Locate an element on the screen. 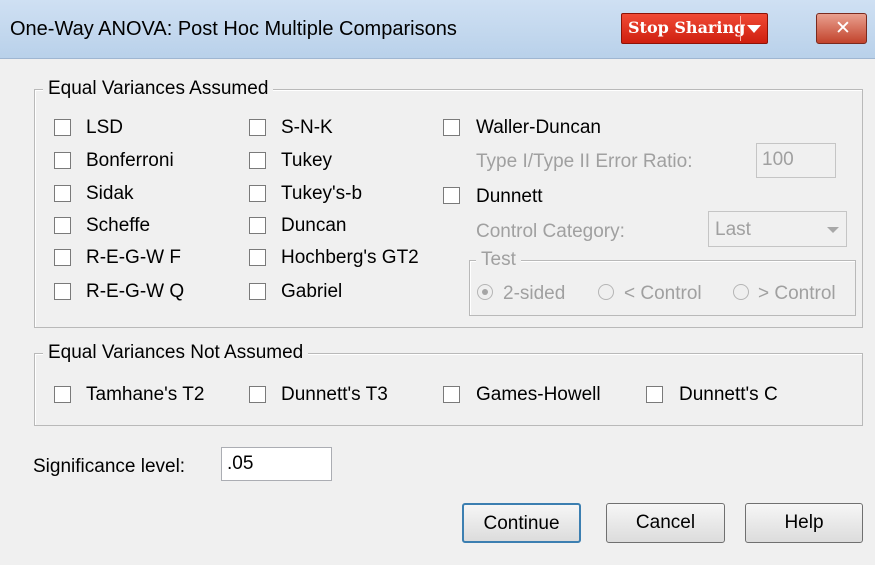  label-tamhane: Tamhane's T2 is located at coordinates (145, 394).